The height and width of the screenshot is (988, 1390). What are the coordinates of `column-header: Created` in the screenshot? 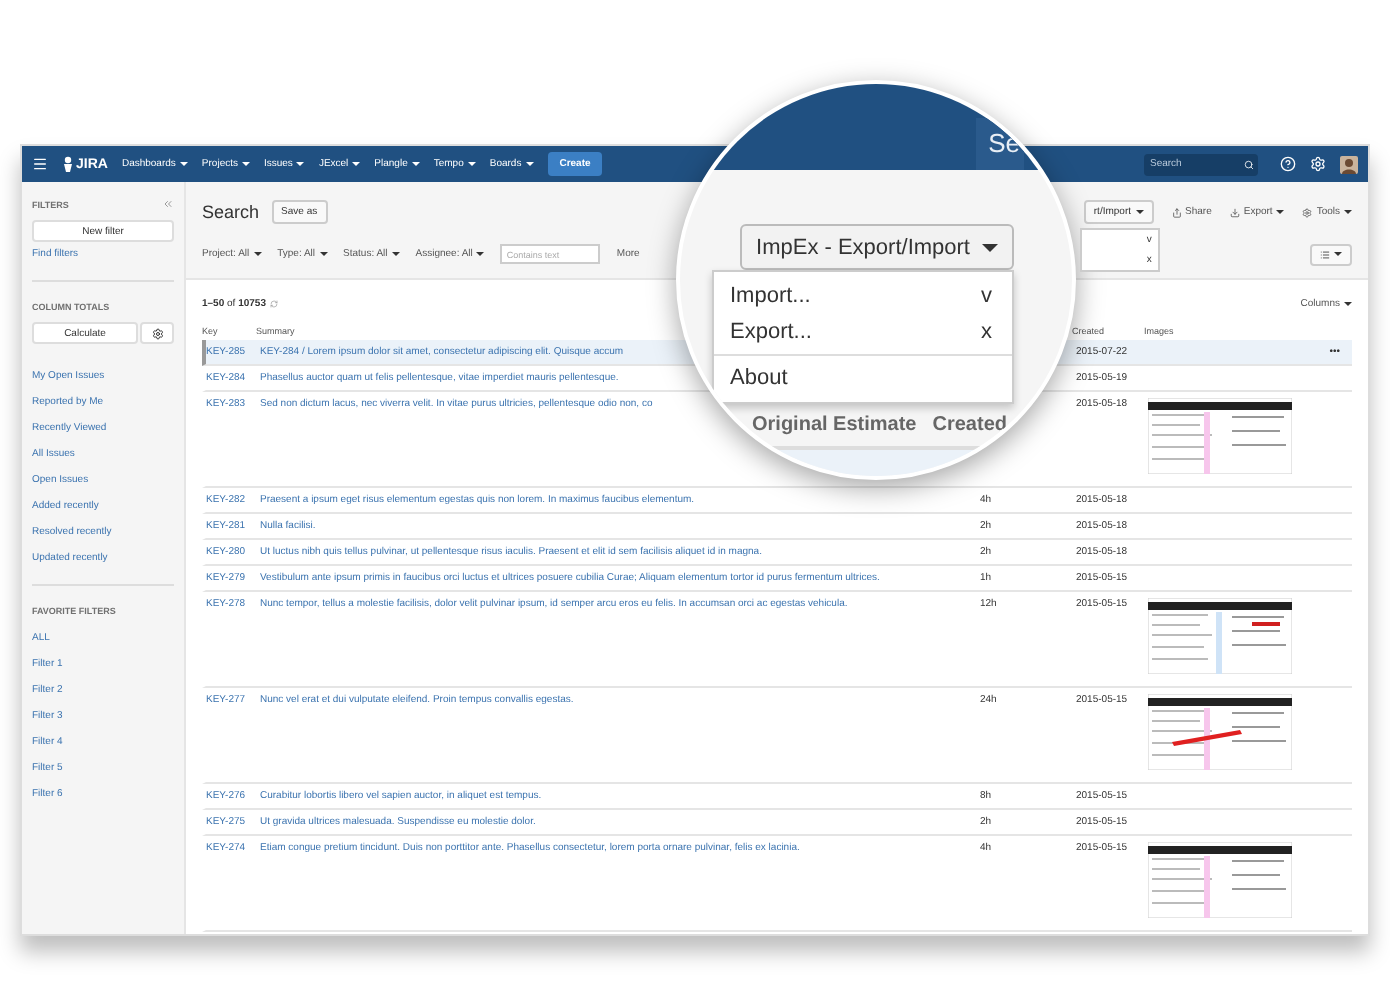 It's located at (969, 424).